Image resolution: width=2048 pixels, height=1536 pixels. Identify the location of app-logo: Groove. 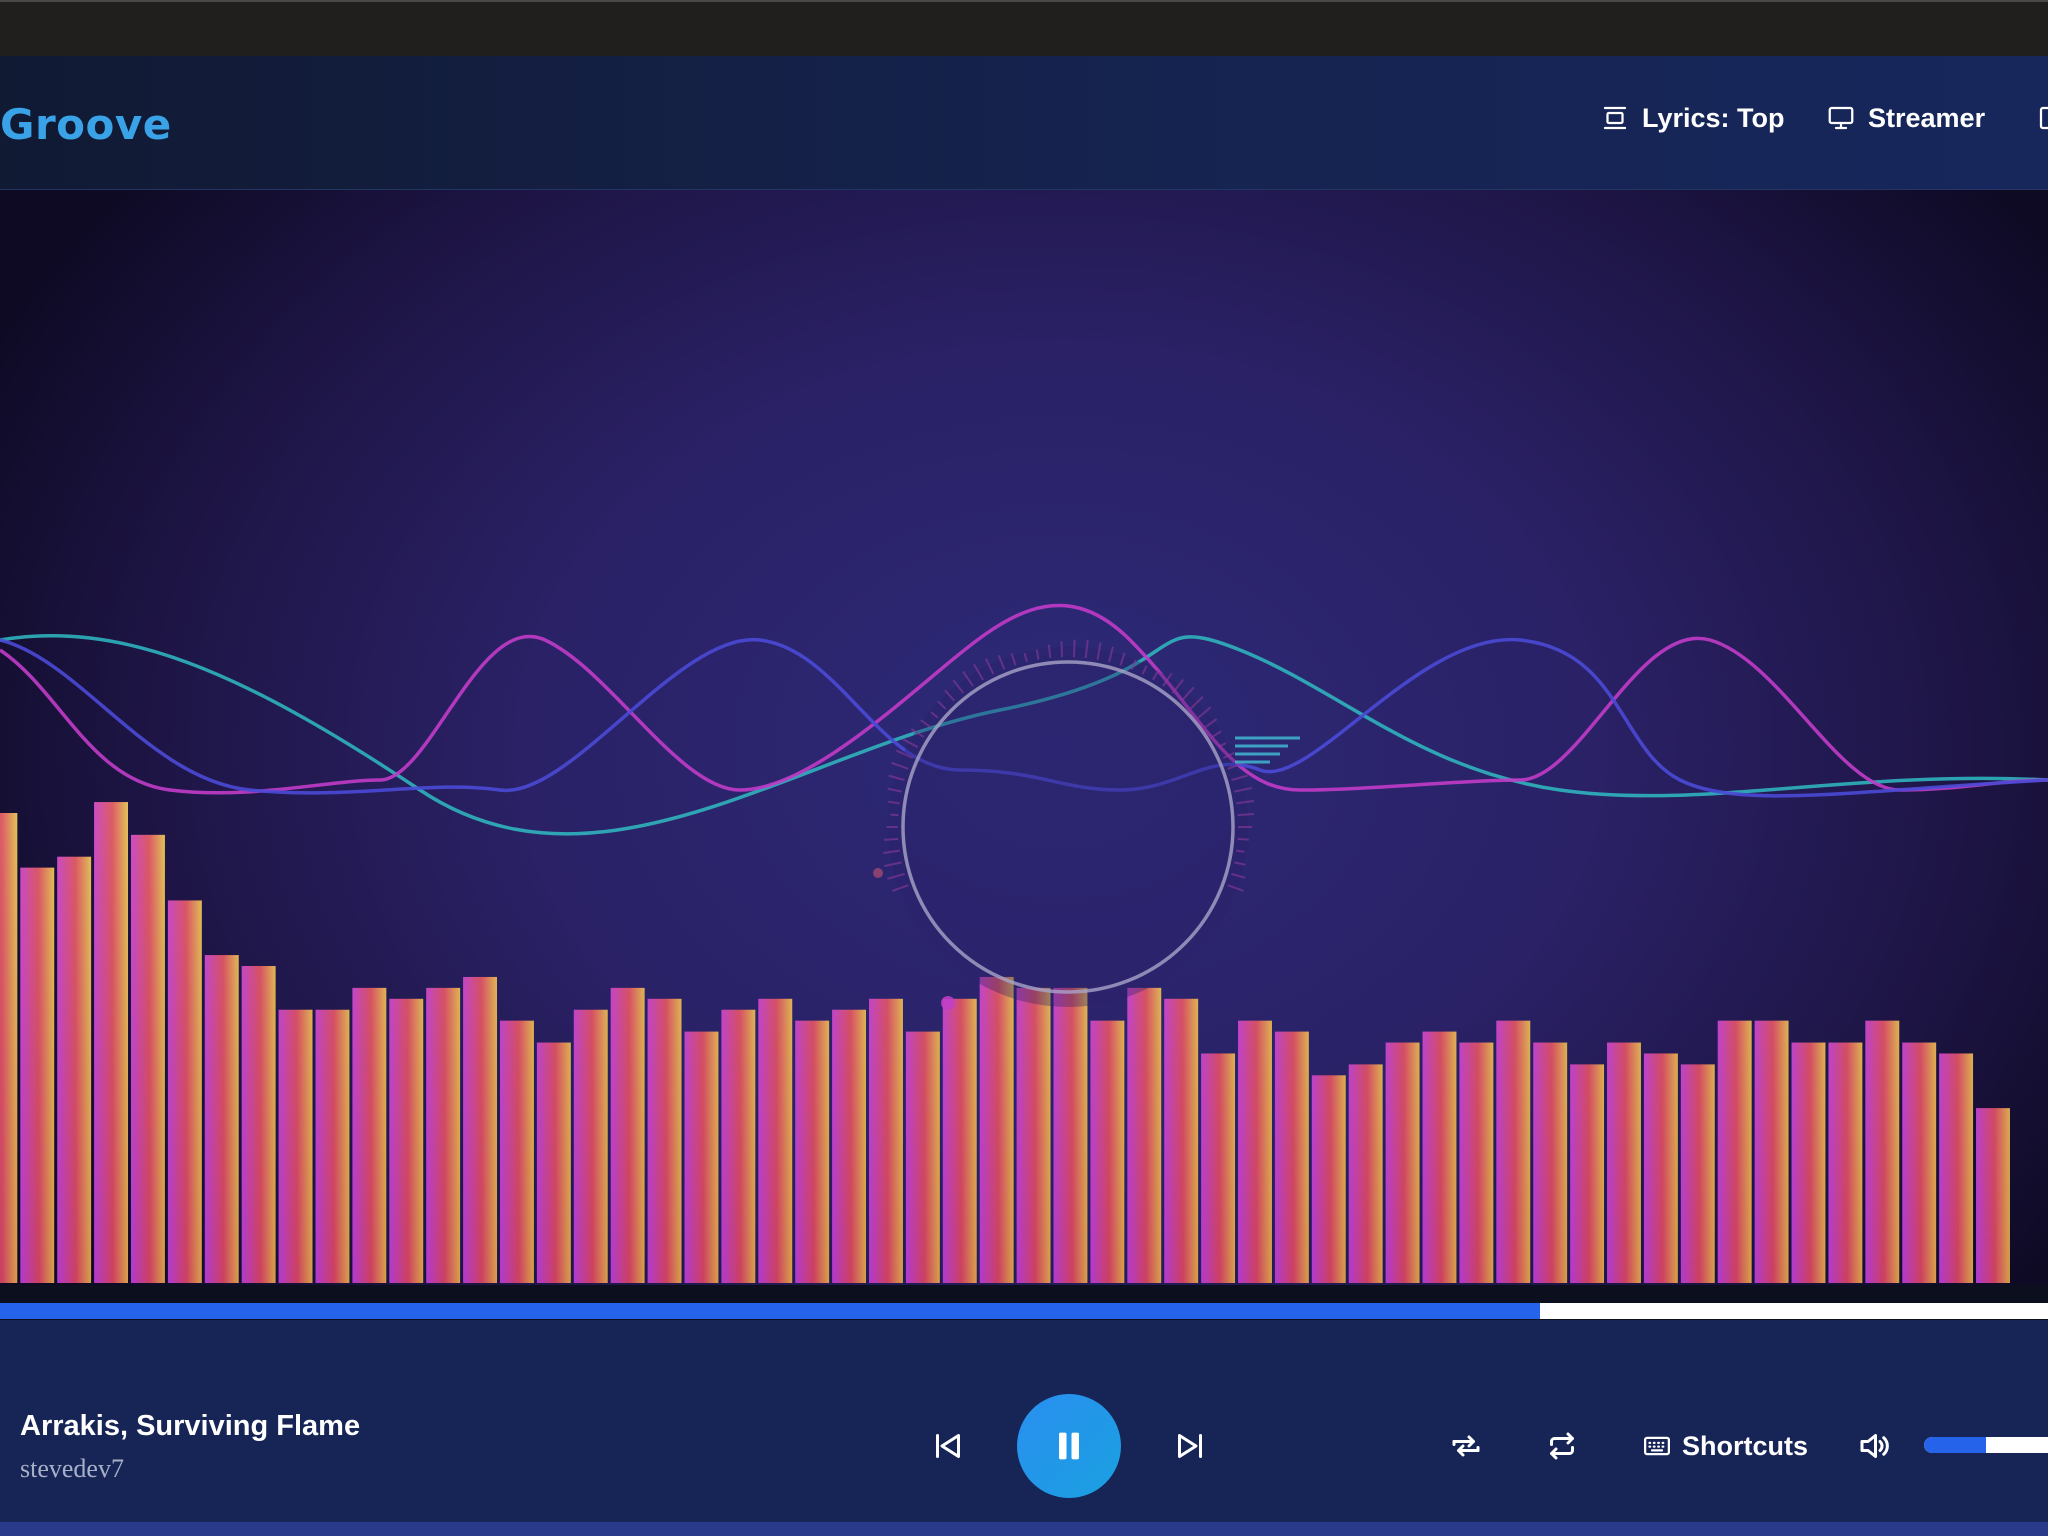
(86, 124).